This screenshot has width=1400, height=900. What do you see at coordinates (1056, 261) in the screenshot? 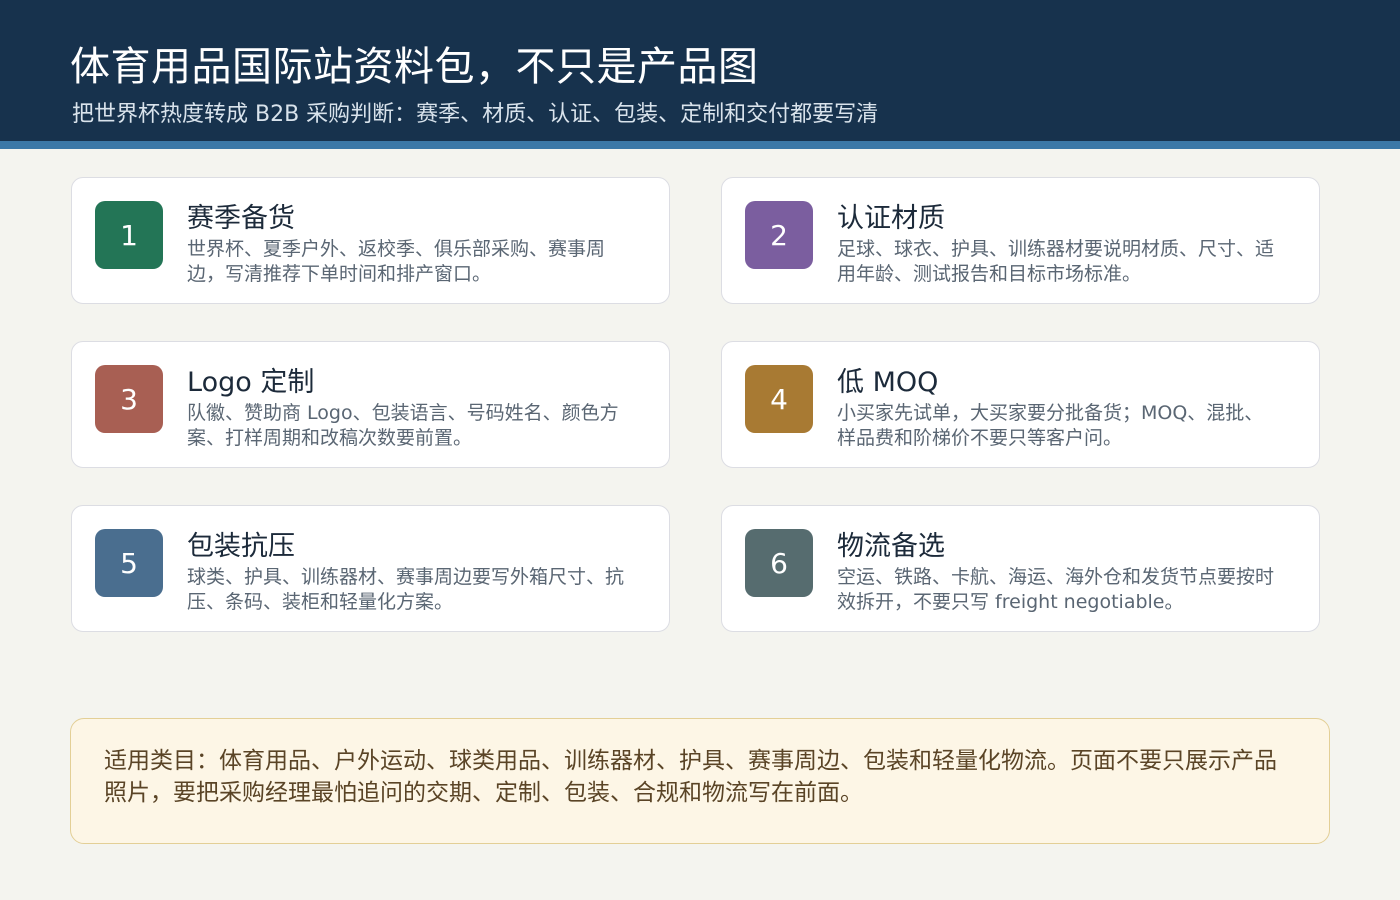
I see `card-description: 足球、球衣、护具、训练器材要说明材质、尺寸、适用年龄、测试报告和目标市场标准。` at bounding box center [1056, 261].